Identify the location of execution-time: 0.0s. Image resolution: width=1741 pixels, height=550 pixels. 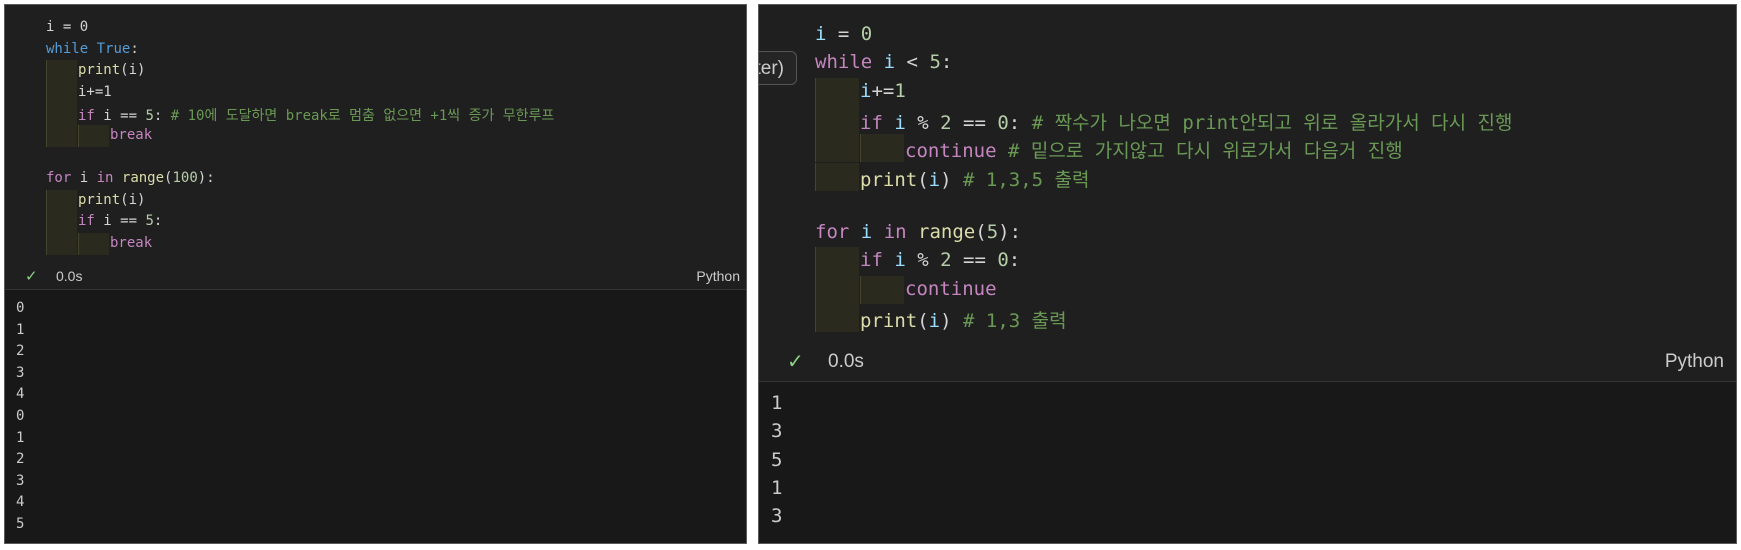
(846, 361).